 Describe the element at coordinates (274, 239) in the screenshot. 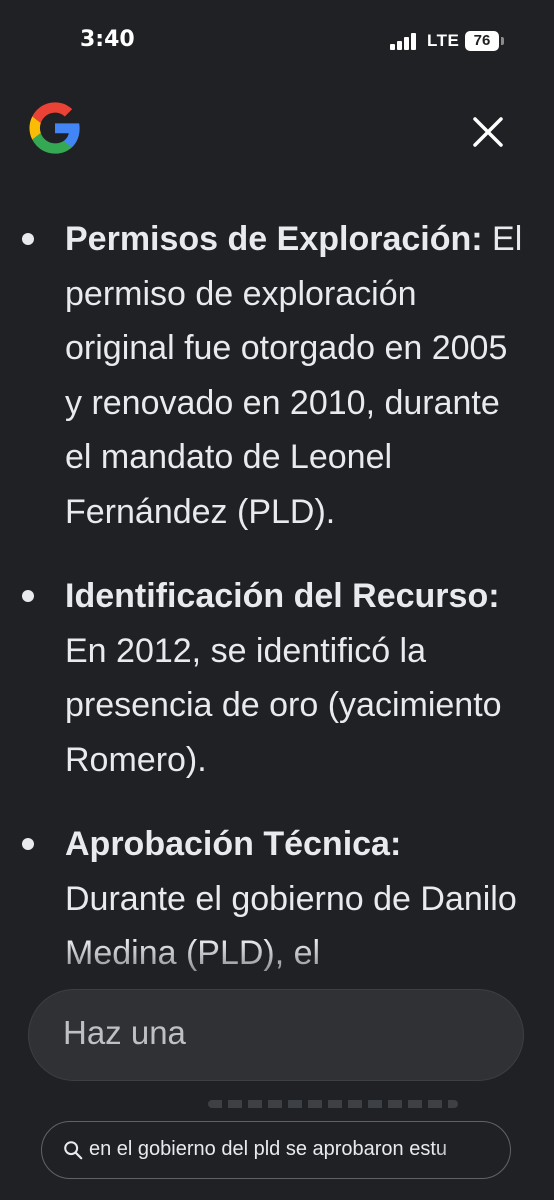

I see `bullet-title: Permisos de Exploración:` at that location.